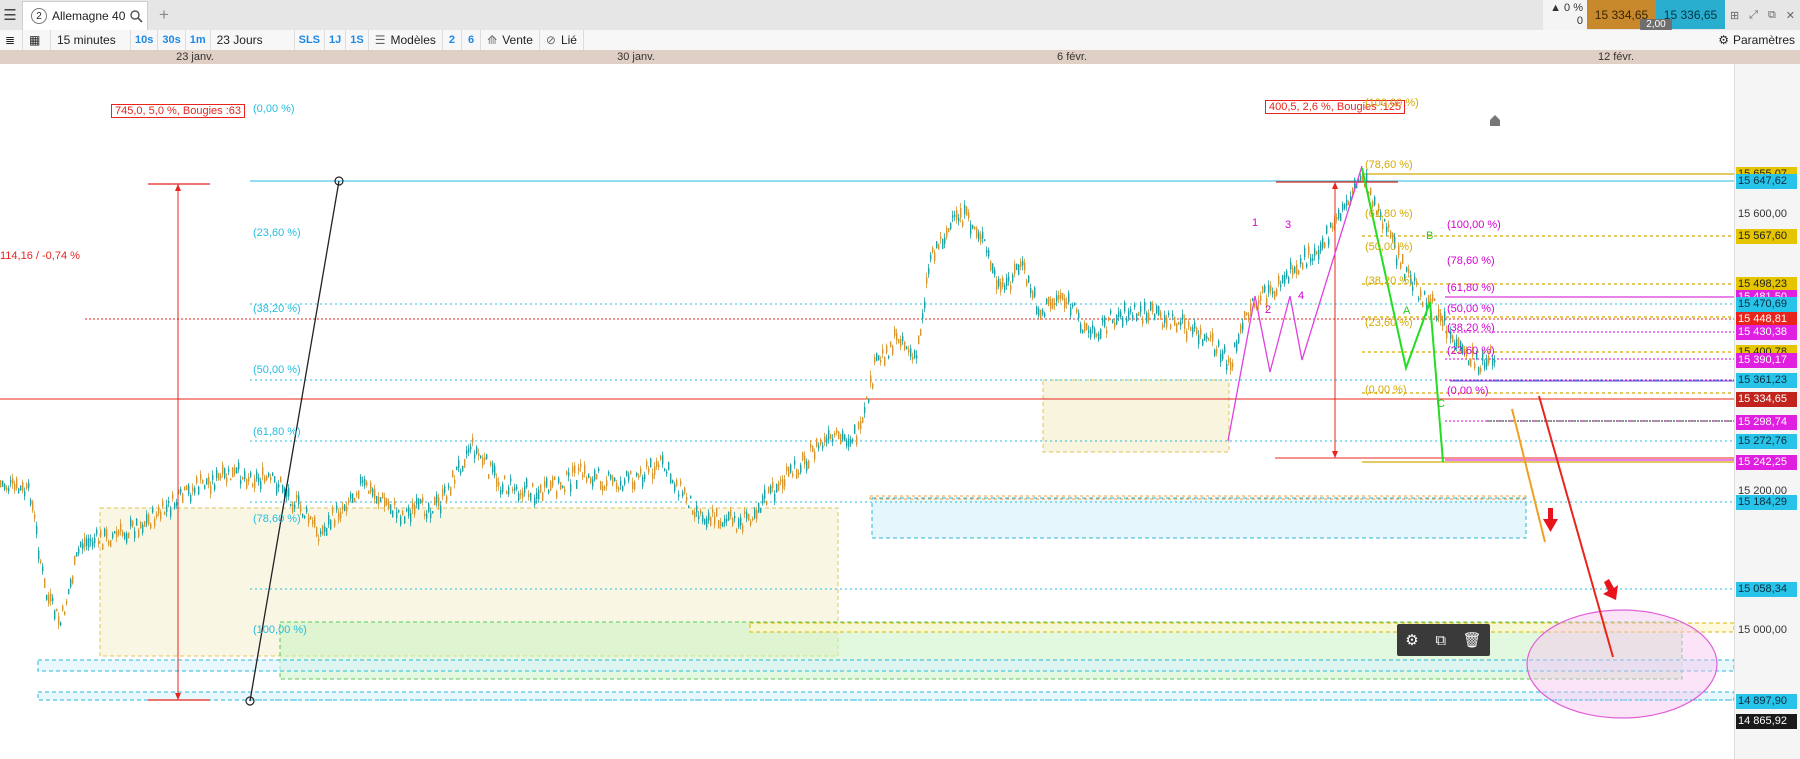  I want to click on period-select: 23 Jours, so click(253, 40).